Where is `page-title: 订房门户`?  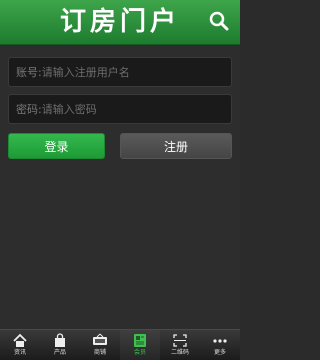
page-title: 订房门户 is located at coordinates (119, 22).